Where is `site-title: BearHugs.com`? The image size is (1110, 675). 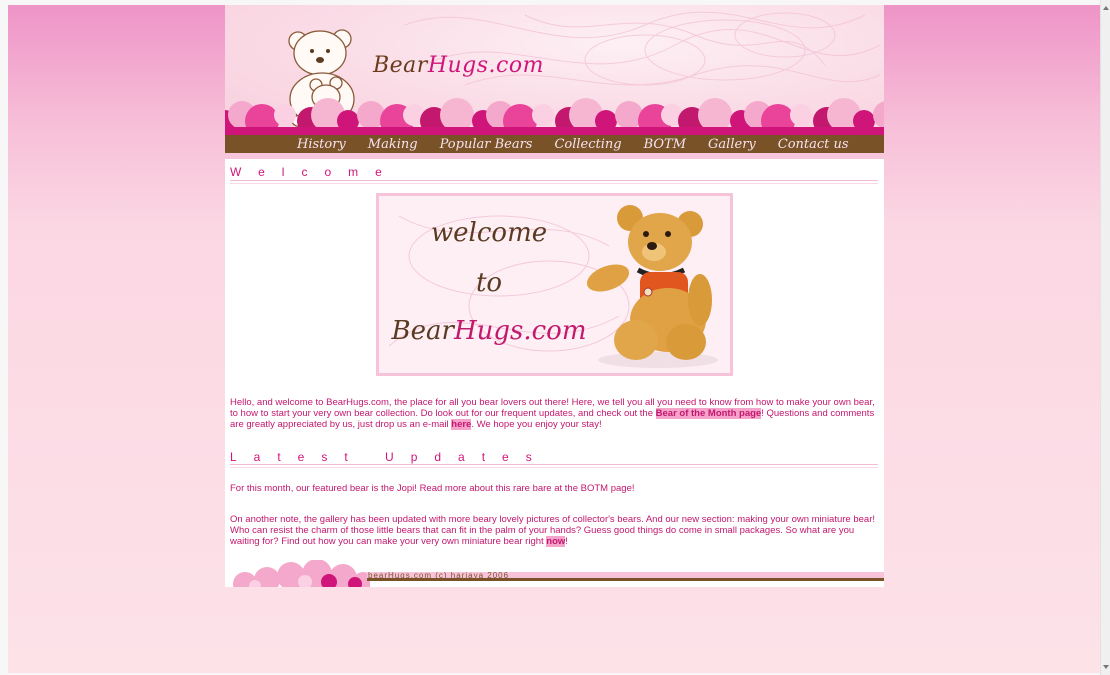 site-title: BearHugs.com is located at coordinates (458, 65).